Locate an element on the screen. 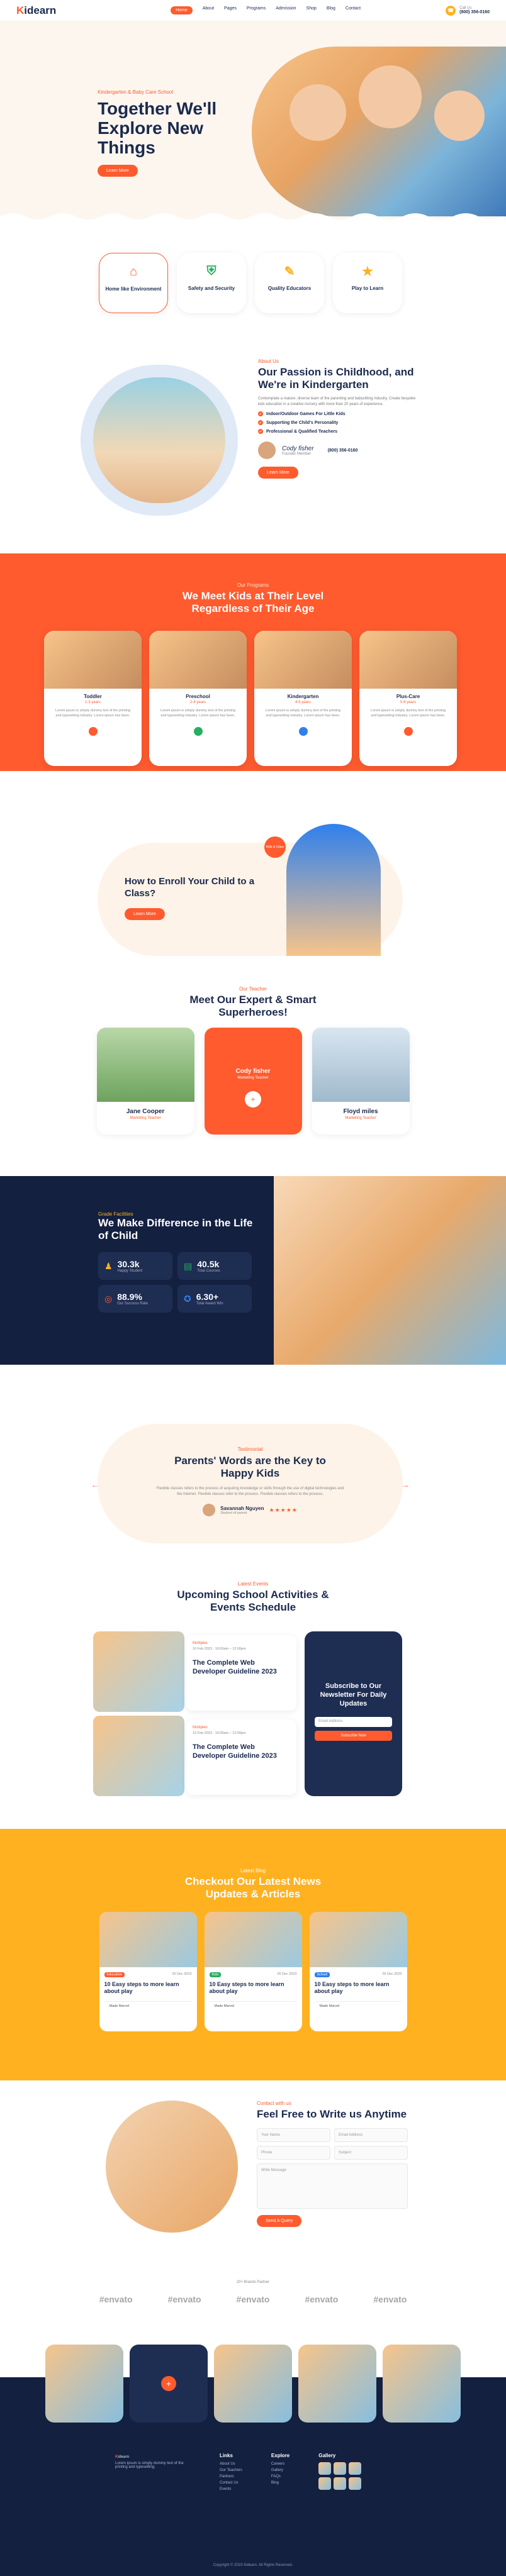  feature-card: ⛨ Safety and Security is located at coordinates (211, 283).